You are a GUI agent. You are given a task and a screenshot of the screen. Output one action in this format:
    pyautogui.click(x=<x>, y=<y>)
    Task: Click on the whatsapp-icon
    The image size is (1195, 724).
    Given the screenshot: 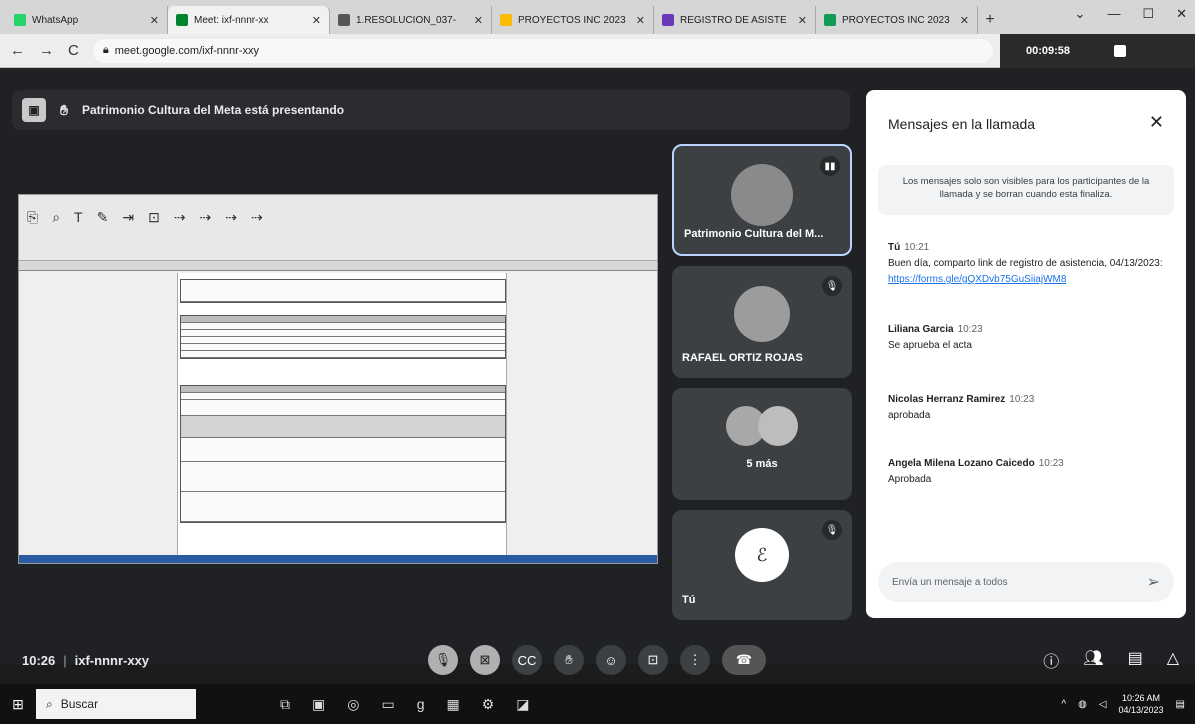 What is the action you would take?
    pyautogui.click(x=20, y=20)
    